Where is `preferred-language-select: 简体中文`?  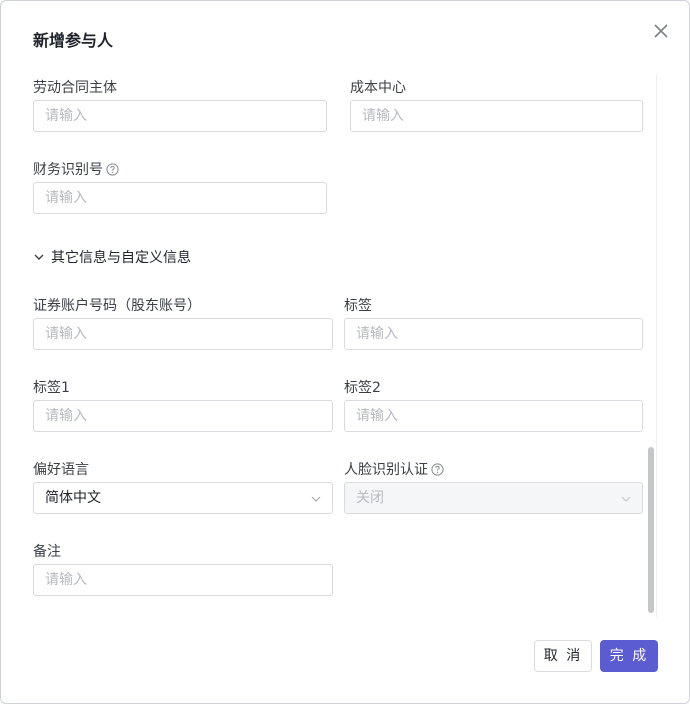 preferred-language-select: 简体中文 is located at coordinates (183, 498).